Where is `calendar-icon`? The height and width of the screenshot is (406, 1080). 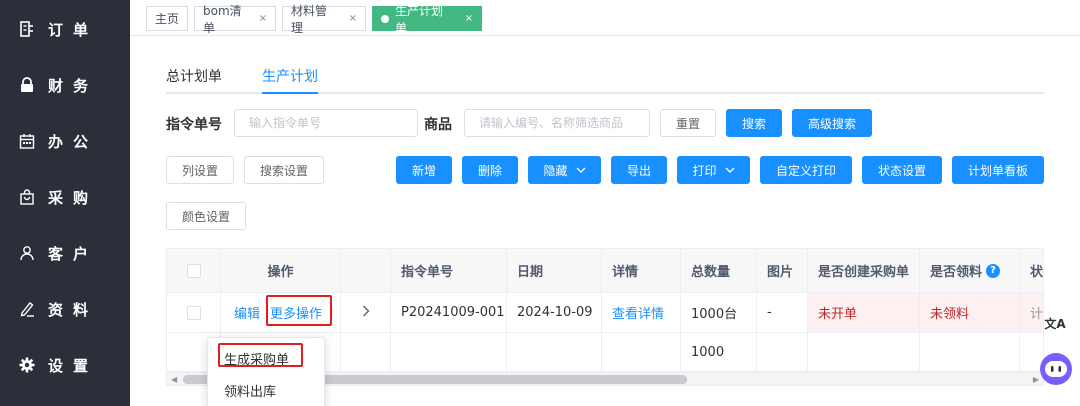
calendar-icon is located at coordinates (27, 141).